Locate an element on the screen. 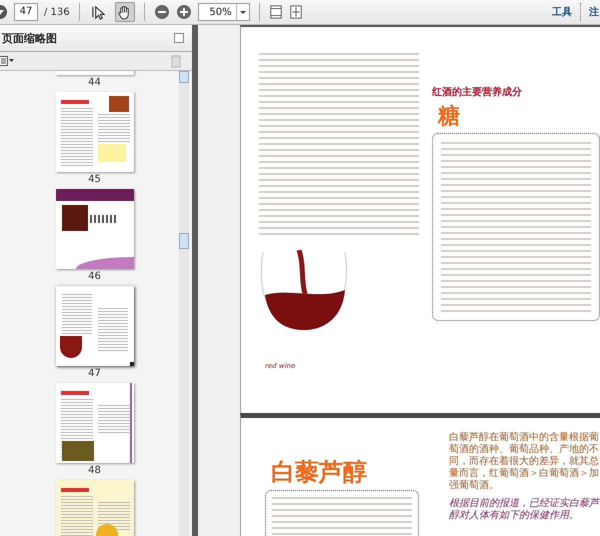 The width and height of the screenshot is (600, 536). paragraph: 白藜芦醇在葡萄酒中的含量根据葡萄酒的酒种、葡萄品种、产地的不同，而存在着很大的差异，就其总量而言，红葡萄酒＞白葡萄酒＞加强葡萄酒。 is located at coordinates (524, 462).